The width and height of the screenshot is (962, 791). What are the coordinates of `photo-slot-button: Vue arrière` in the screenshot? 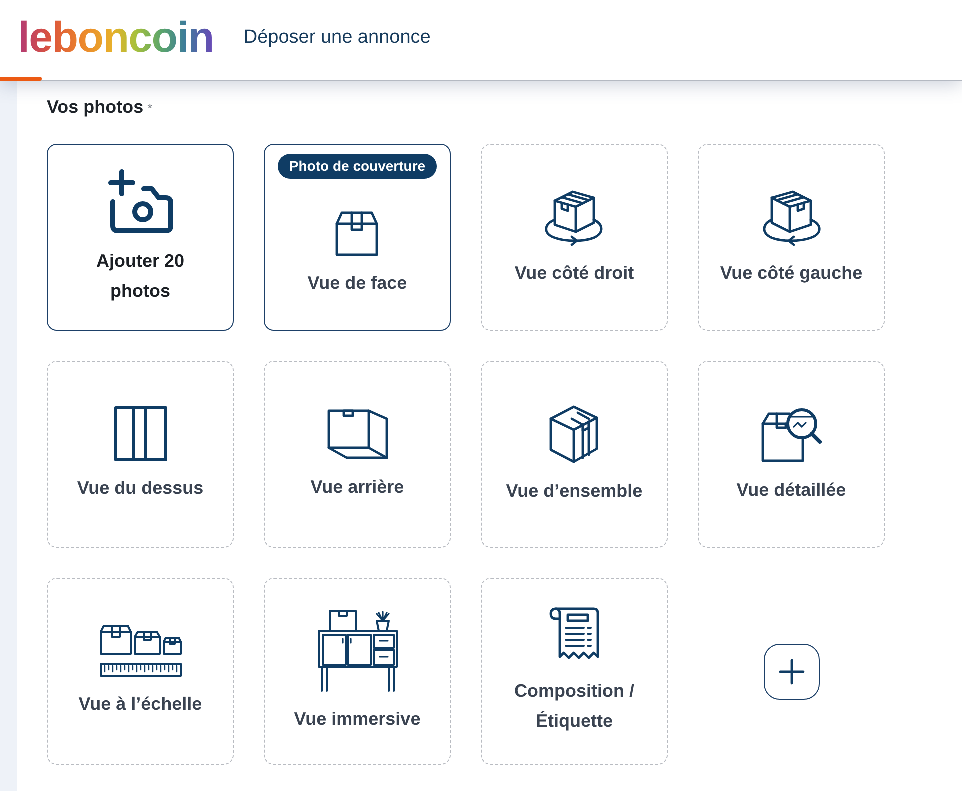 It's located at (357, 454).